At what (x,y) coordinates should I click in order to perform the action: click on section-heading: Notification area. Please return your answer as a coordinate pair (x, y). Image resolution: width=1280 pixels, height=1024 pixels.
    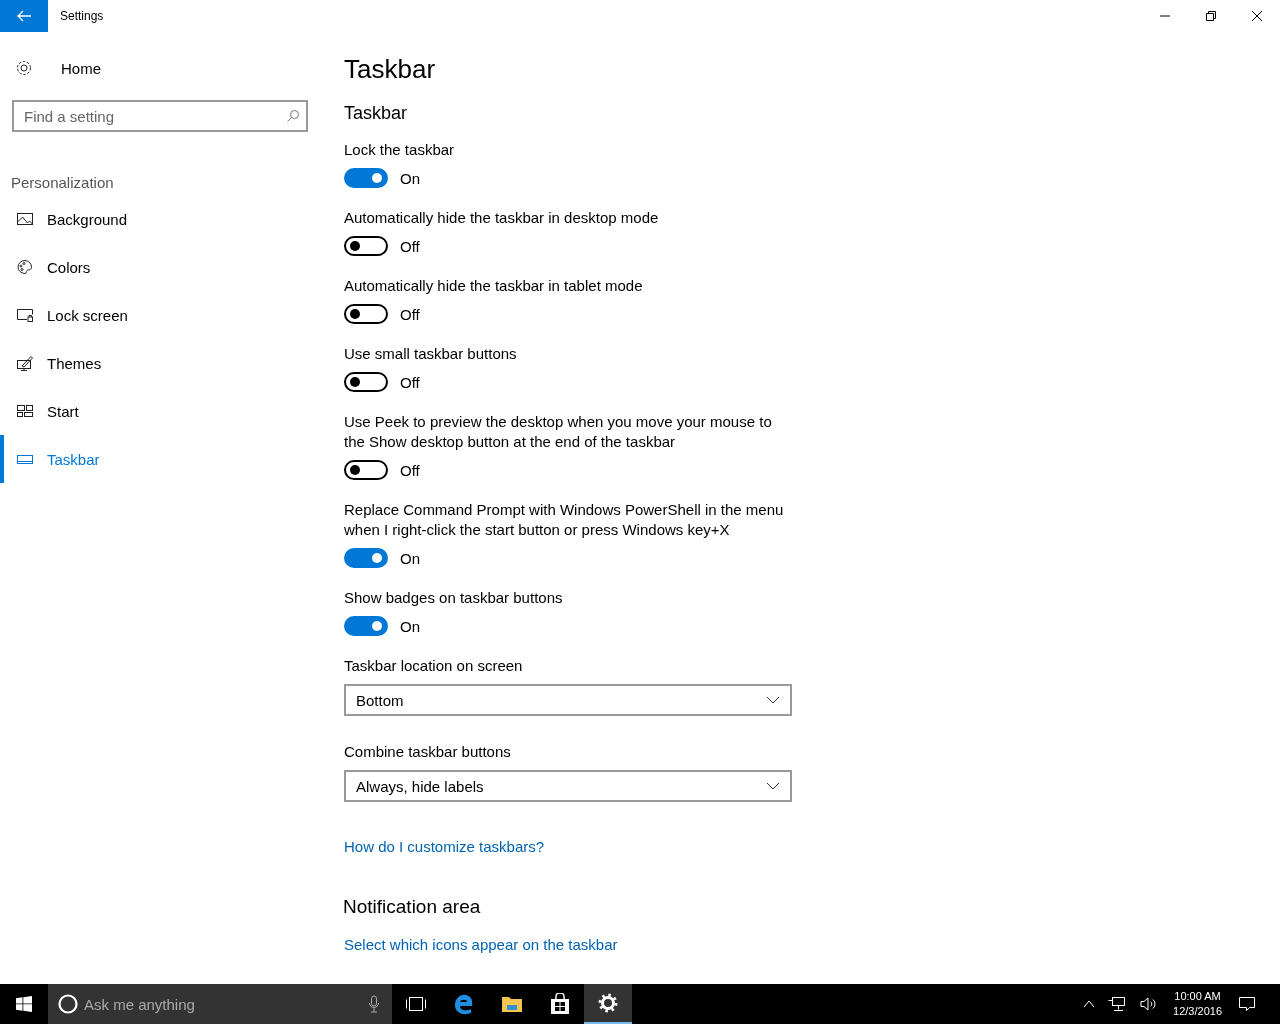
    Looking at the image, I should click on (412, 907).